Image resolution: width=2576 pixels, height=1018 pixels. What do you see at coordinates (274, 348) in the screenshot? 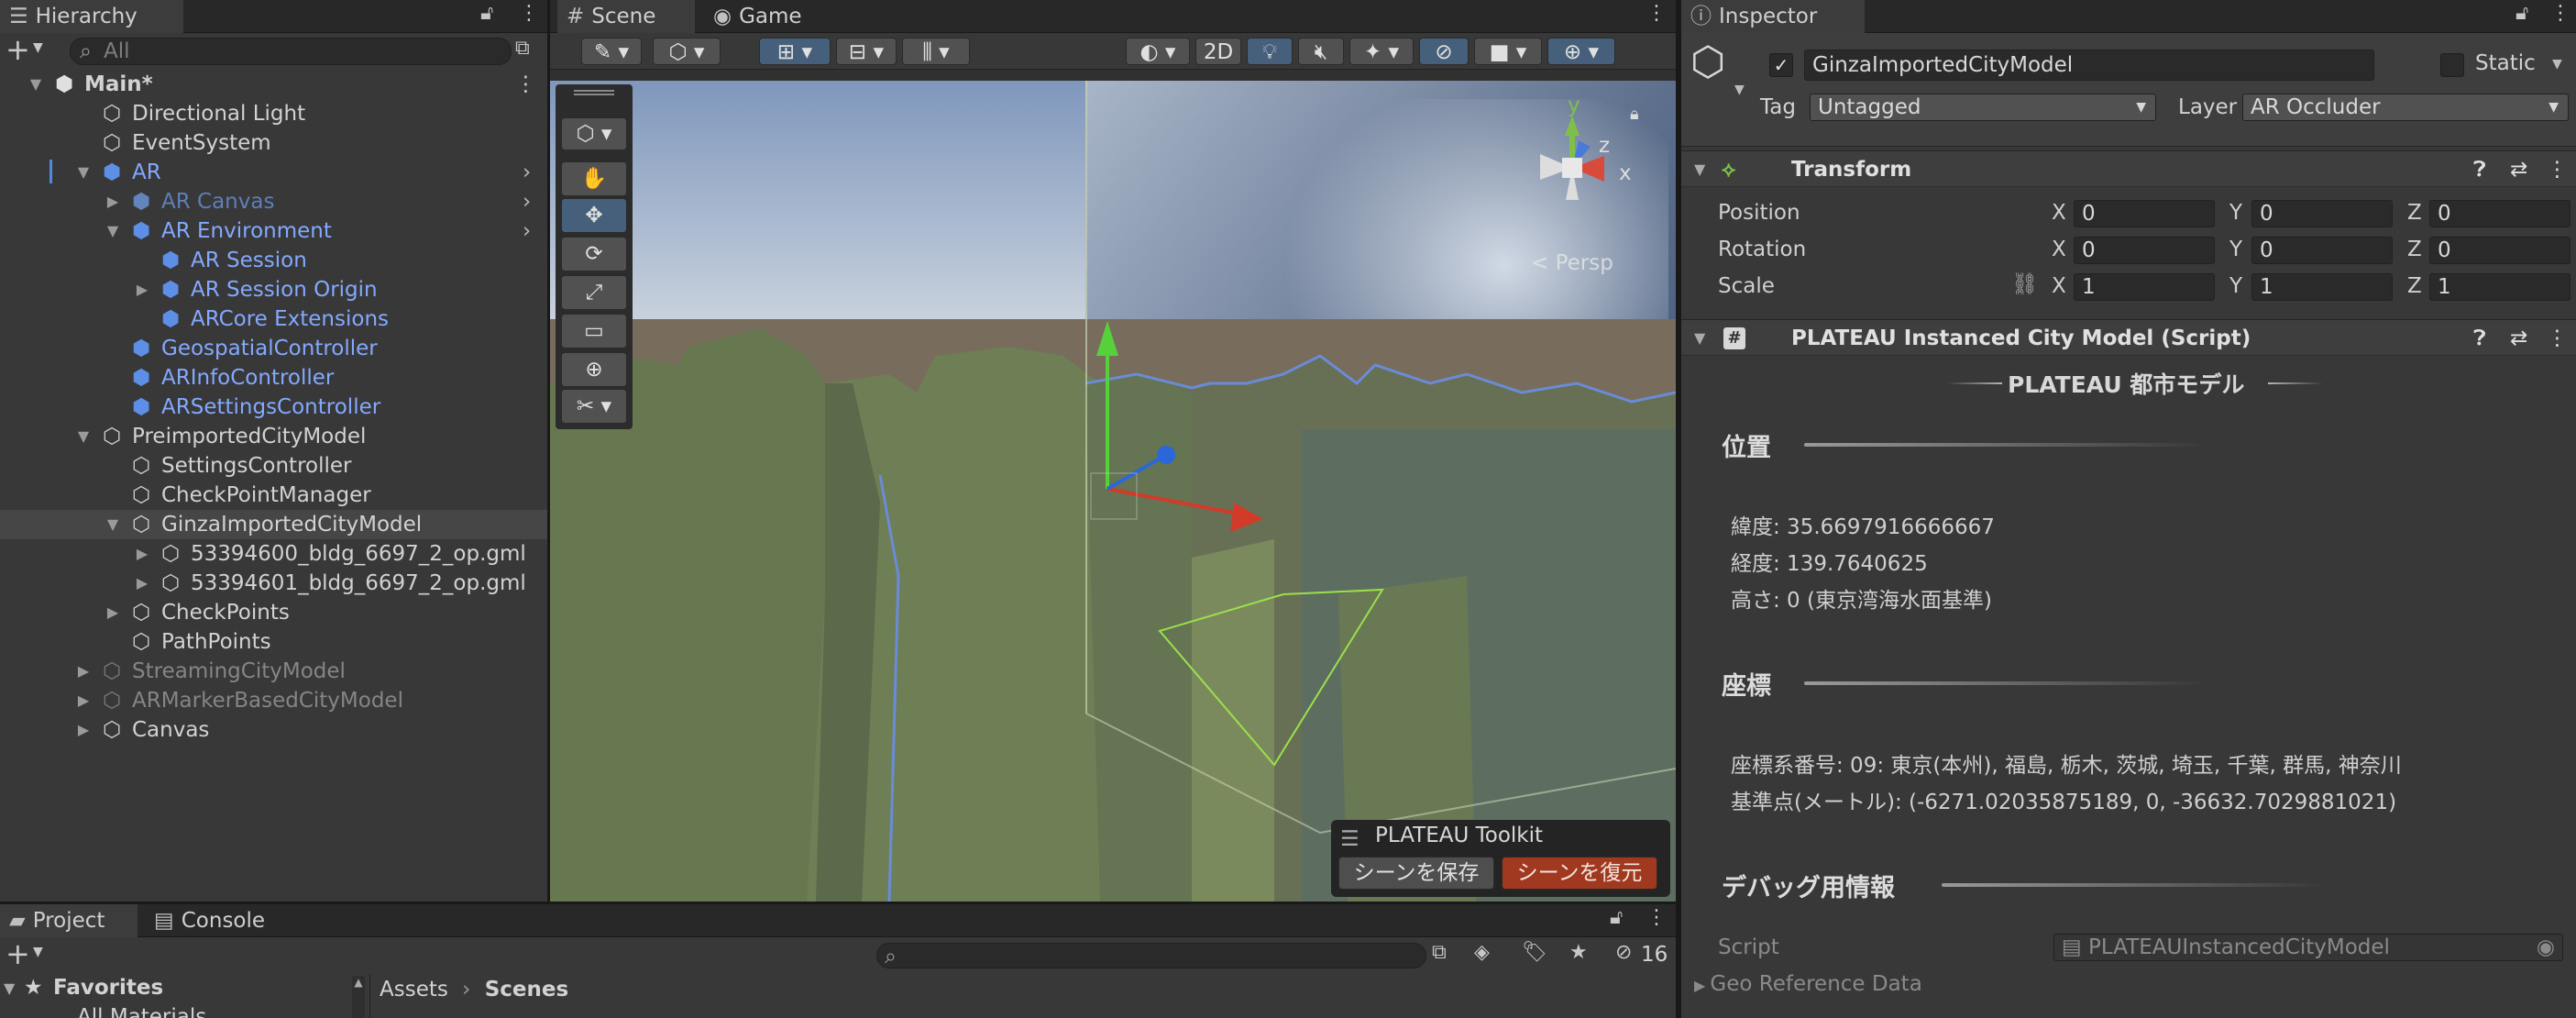
I see `hierarchy-item: ⬢ GeospatialController` at bounding box center [274, 348].